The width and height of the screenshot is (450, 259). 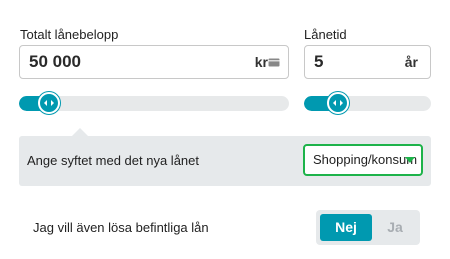 I want to click on loan-amount-input, so click(x=129, y=62).